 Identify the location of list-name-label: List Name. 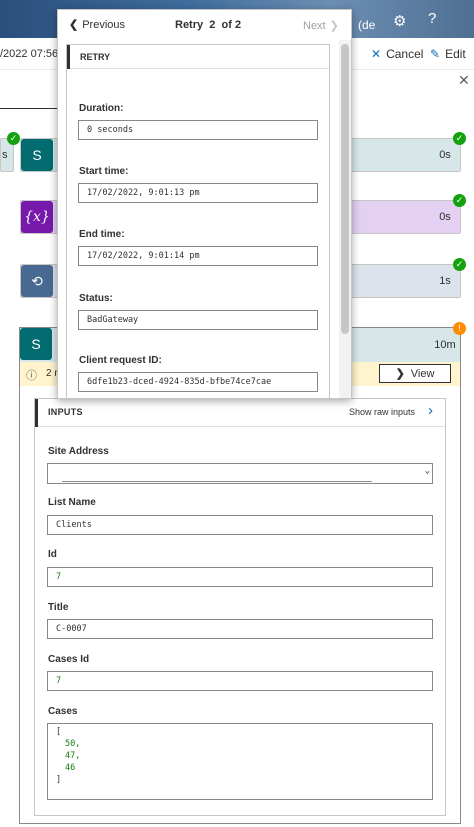
(72, 502).